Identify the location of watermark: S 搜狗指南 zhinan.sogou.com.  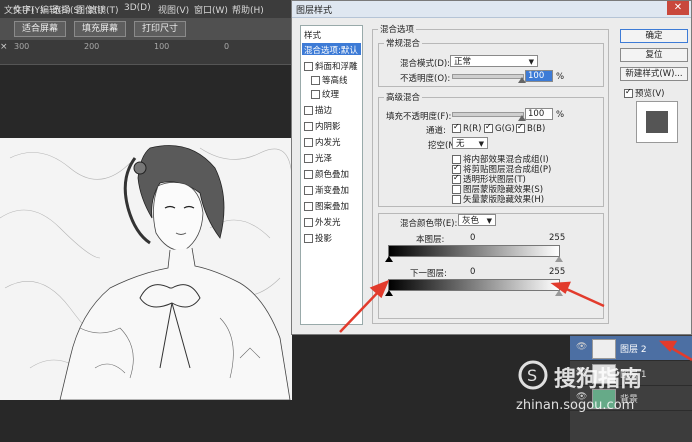
(599, 388).